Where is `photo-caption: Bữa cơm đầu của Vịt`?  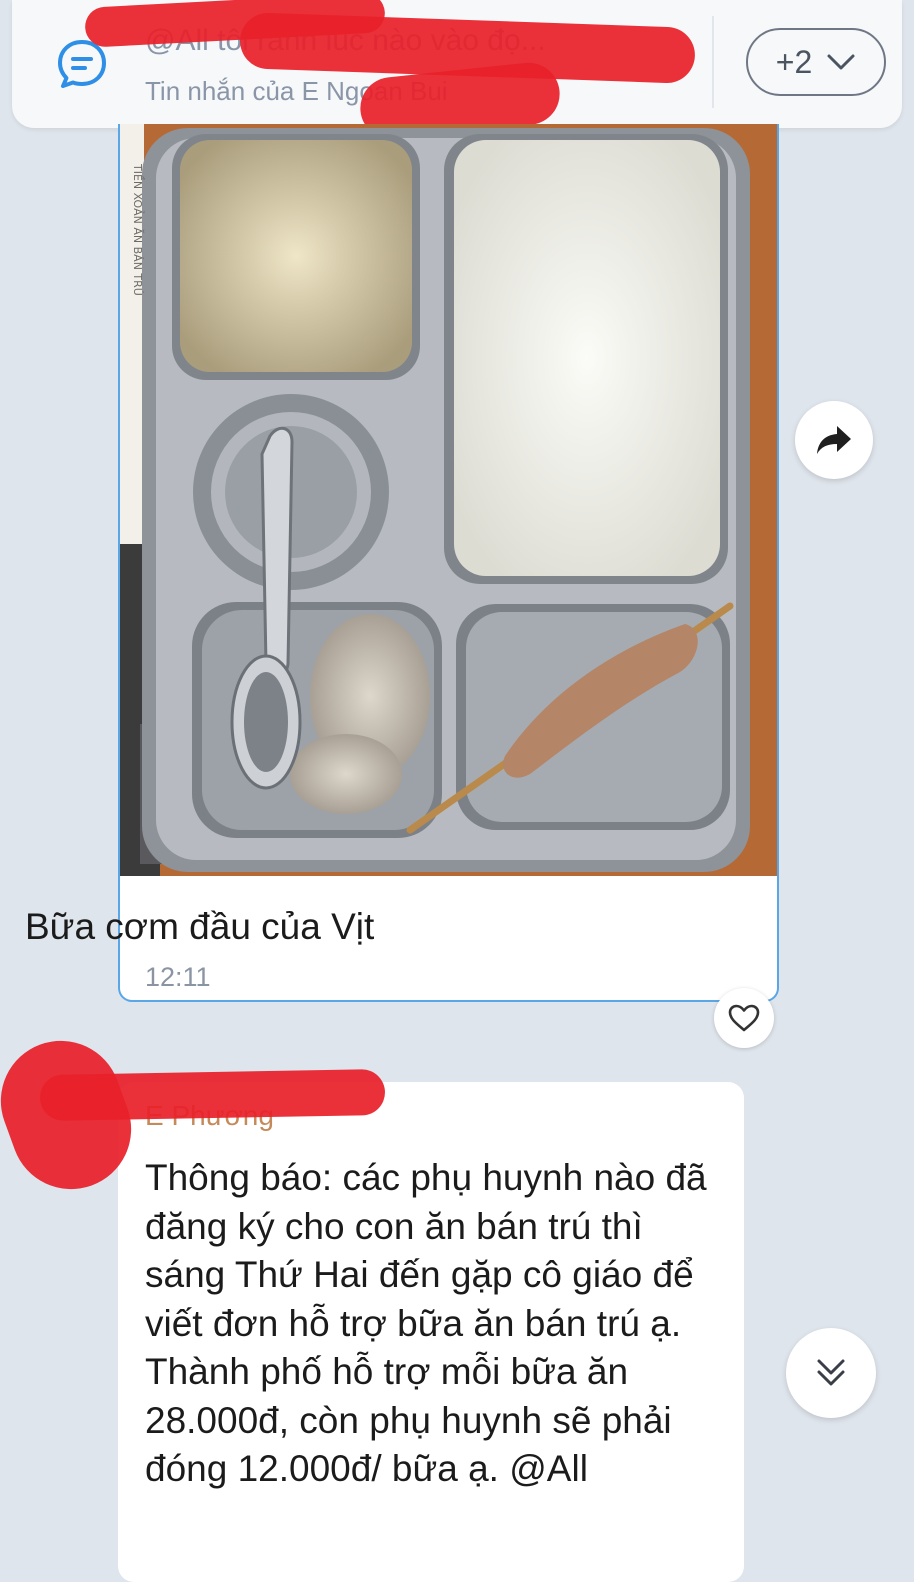
photo-caption: Bữa cơm đầu của Vịt is located at coordinates (200, 926).